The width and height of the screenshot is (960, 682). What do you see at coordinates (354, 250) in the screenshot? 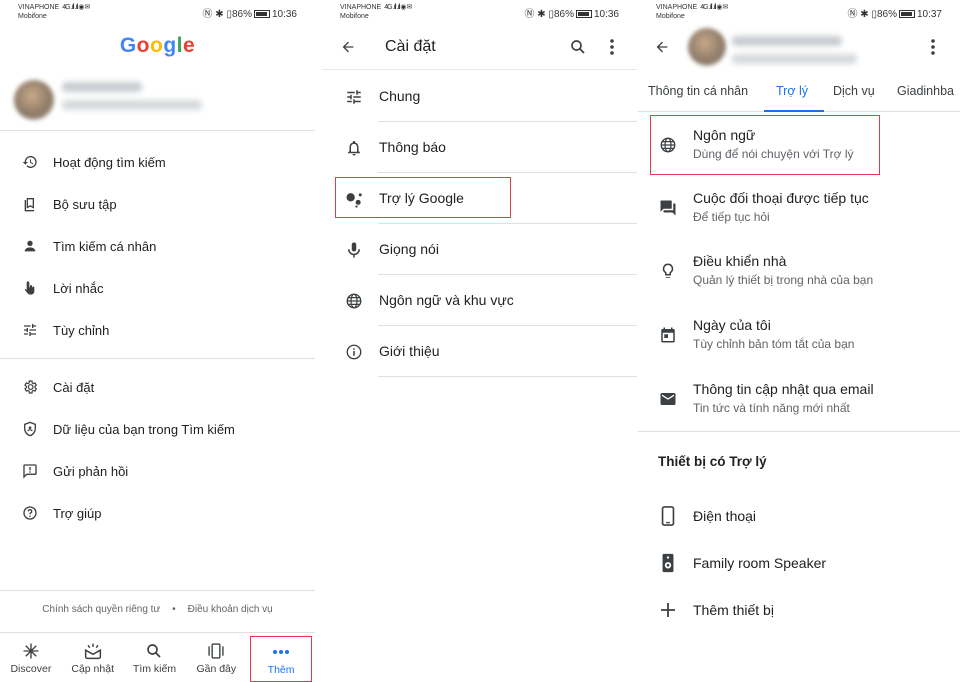
I see `mic-icon` at bounding box center [354, 250].